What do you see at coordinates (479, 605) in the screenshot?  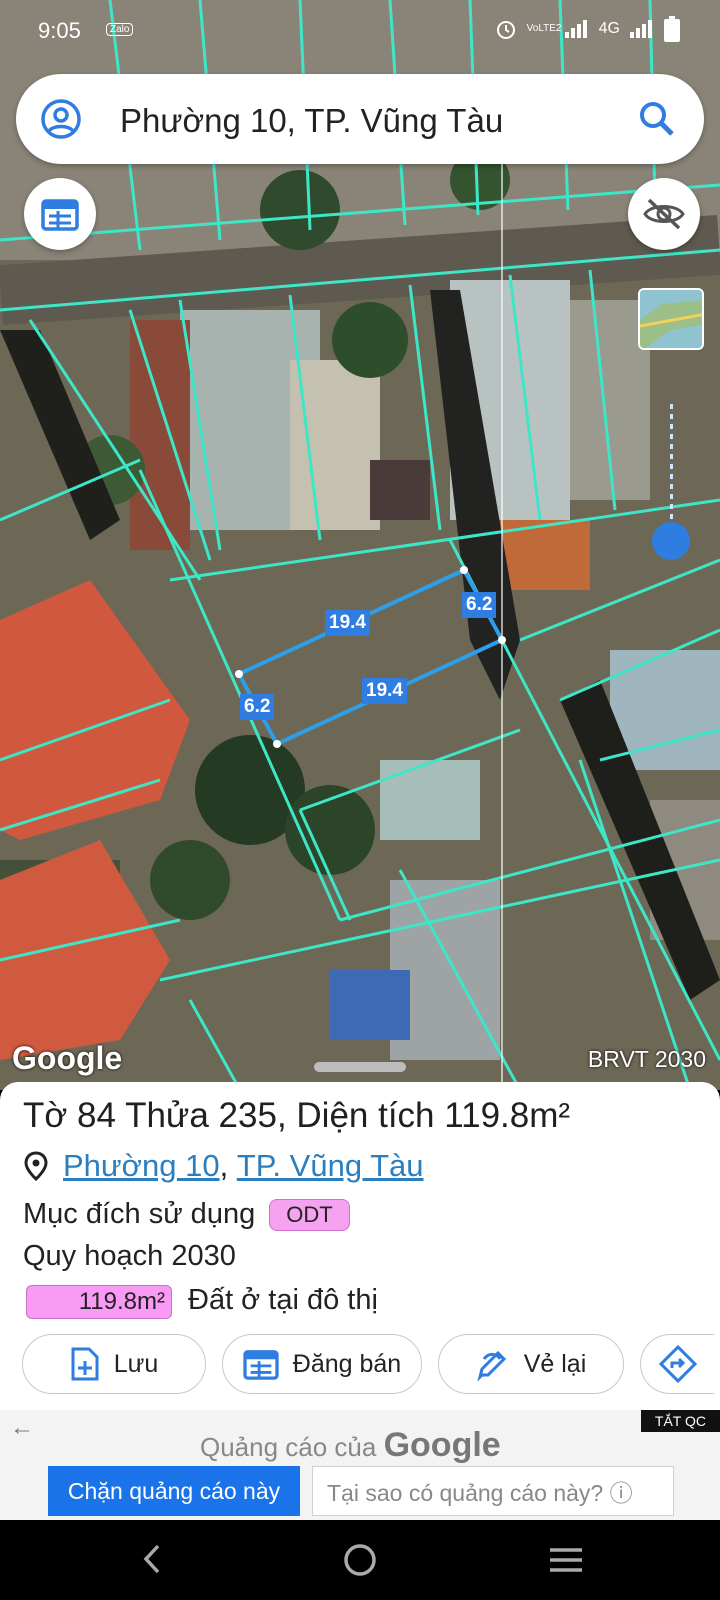 I see `measure-right-label: 6.2` at bounding box center [479, 605].